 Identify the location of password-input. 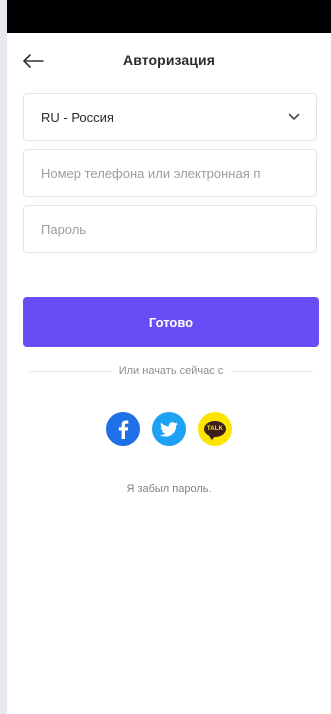
(170, 229).